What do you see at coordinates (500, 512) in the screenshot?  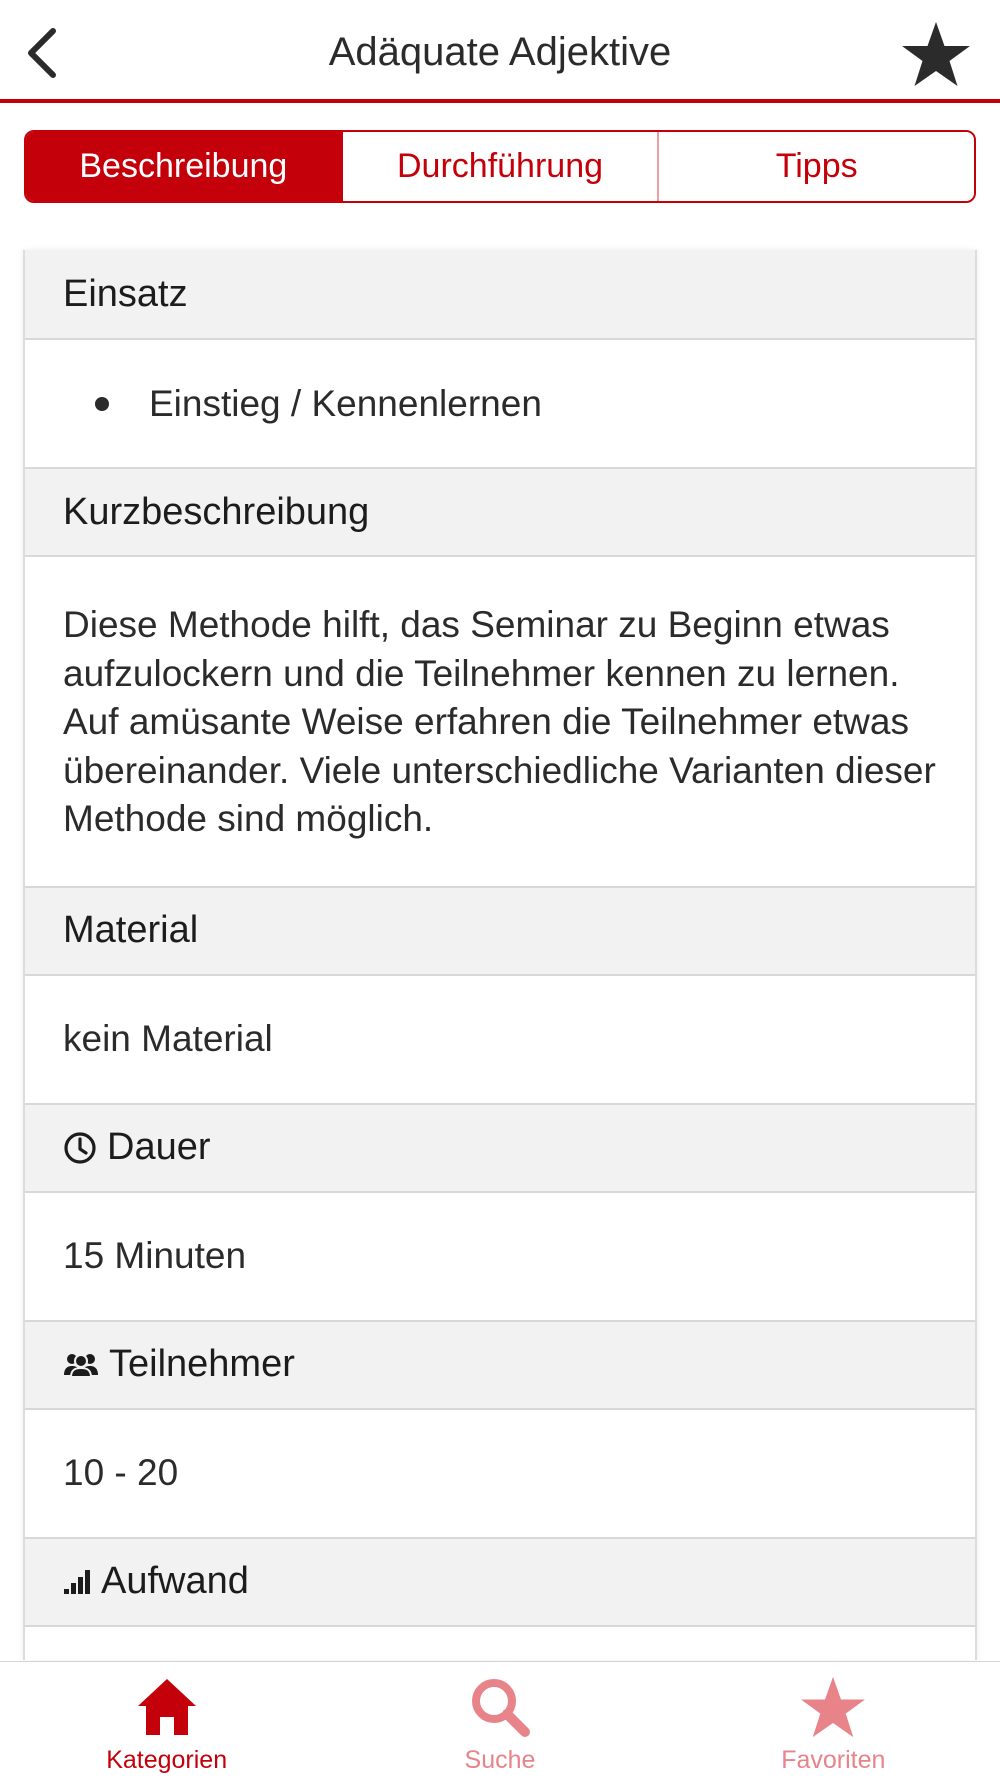 I see `section-header-kurzbeschreibung: Kurzbeschreibung` at bounding box center [500, 512].